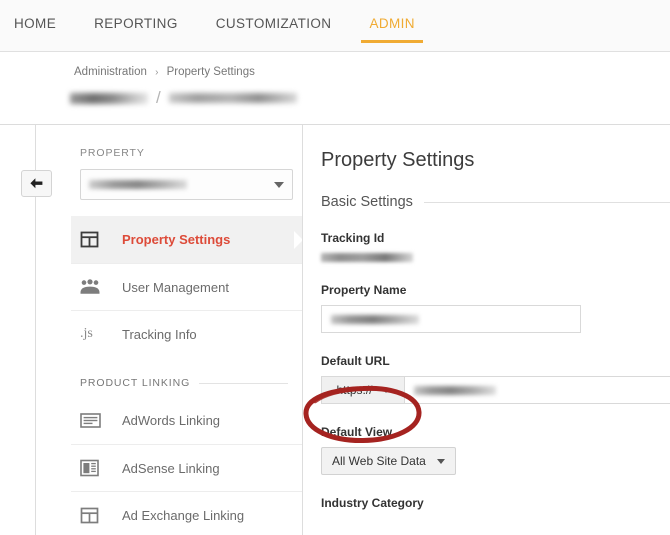  Describe the element at coordinates (273, 23) in the screenshot. I see `nav-tab-customization-label: CUSTOMIZATION` at that location.